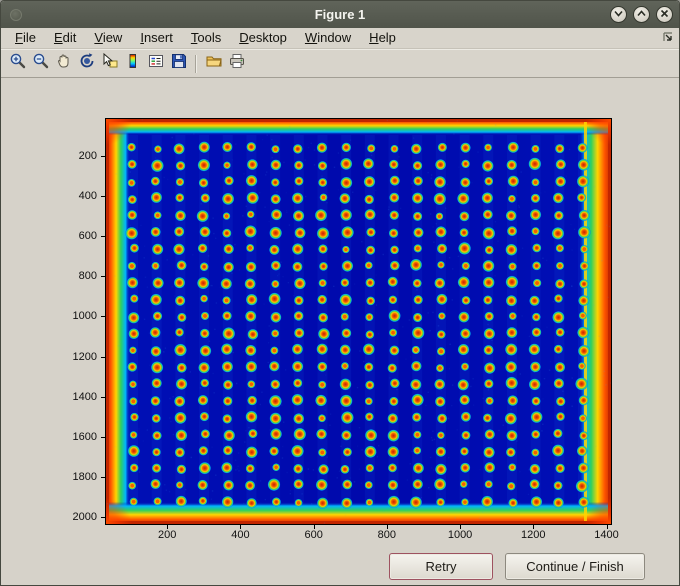 The image size is (680, 586). I want to click on zoom-out-button, so click(40, 63).